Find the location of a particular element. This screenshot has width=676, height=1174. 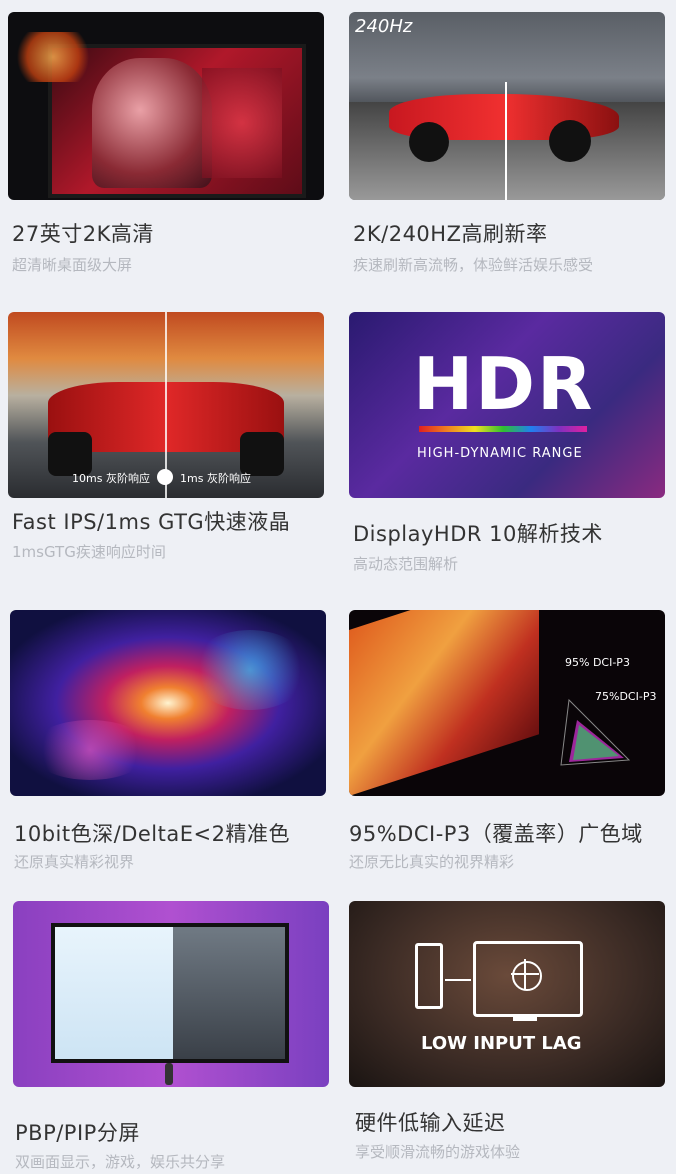

feature-title: PBP/PIP分屏 is located at coordinates (77, 1133).